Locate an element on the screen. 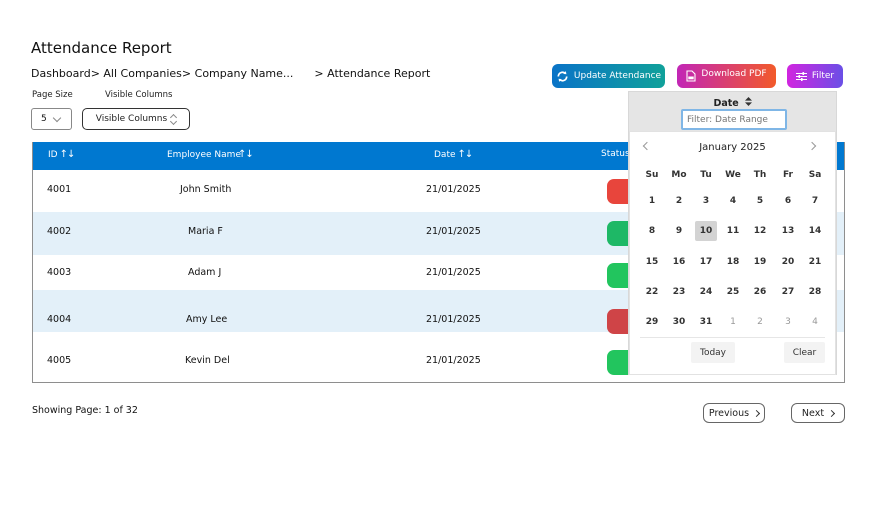 The width and height of the screenshot is (877, 526). weekday-label: Su is located at coordinates (652, 175).